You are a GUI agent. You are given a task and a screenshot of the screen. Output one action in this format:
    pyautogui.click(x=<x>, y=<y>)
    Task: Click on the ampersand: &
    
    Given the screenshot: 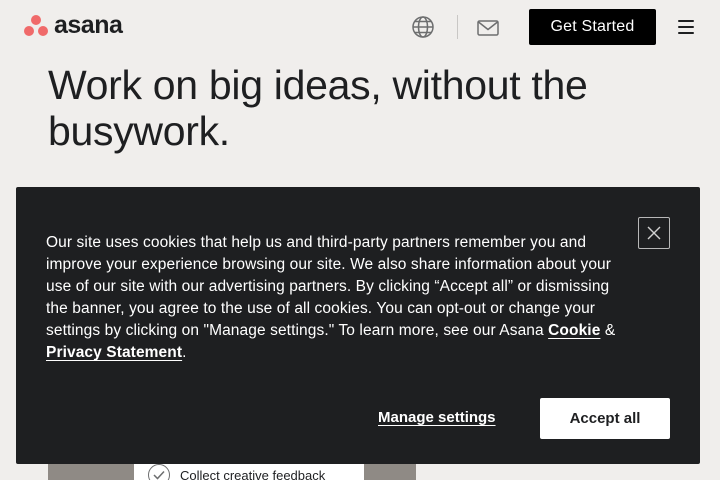 What is the action you would take?
    pyautogui.click(x=608, y=330)
    